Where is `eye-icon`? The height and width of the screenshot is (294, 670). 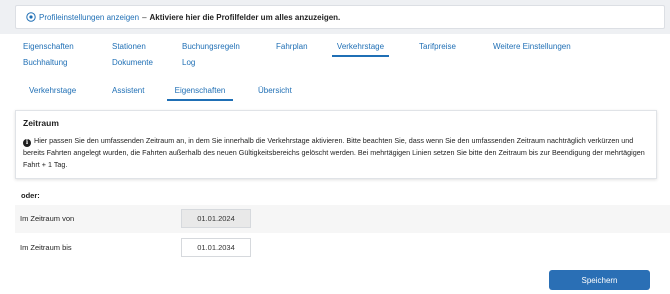
eye-icon is located at coordinates (31, 17).